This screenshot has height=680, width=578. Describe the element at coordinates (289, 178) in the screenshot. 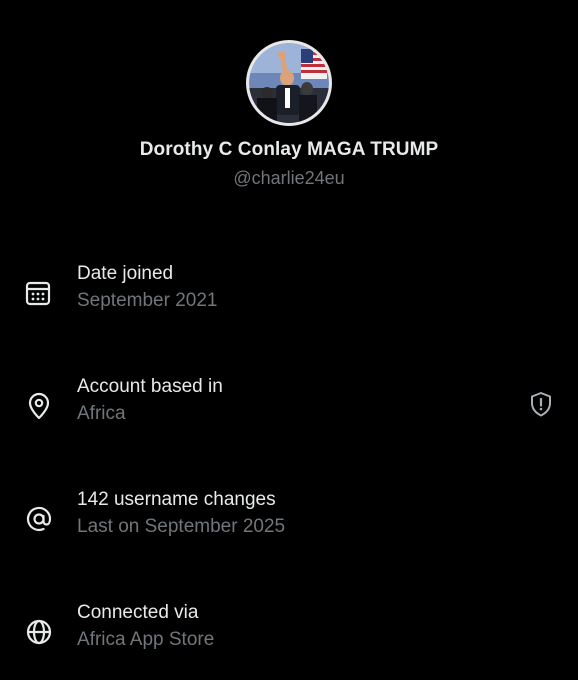

I see `profile-handle: @charlie24eu` at that location.